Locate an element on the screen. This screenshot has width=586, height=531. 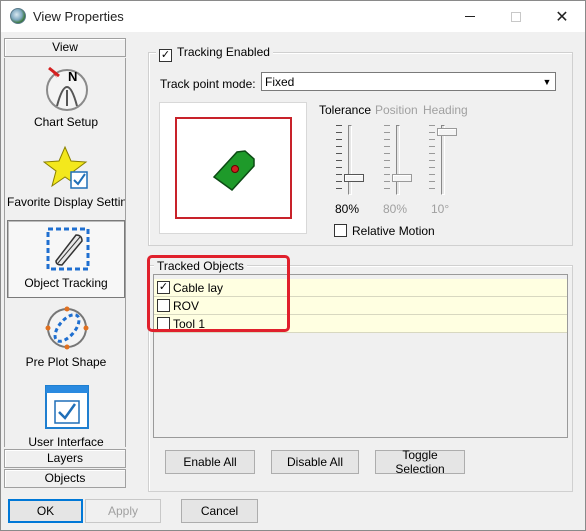
position-slider is located at coordinates (398, 161).